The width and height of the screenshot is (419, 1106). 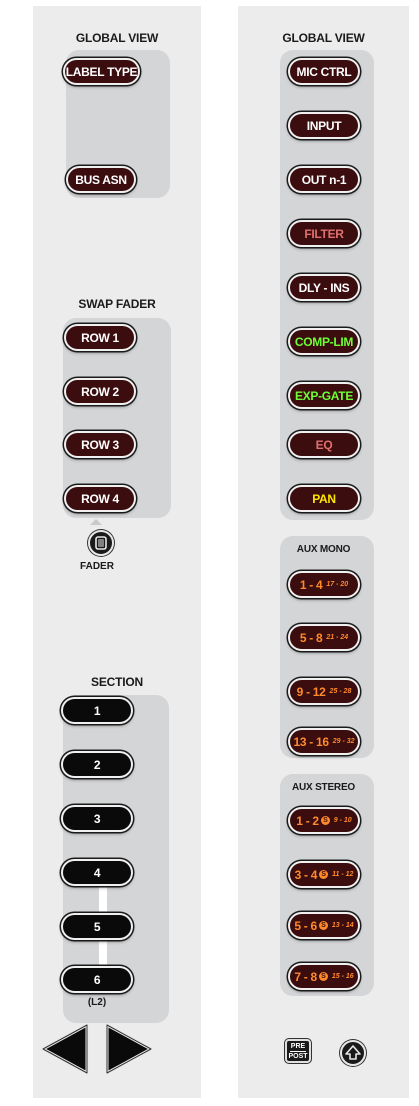 What do you see at coordinates (97, 926) in the screenshot?
I see `section-5-button: 5` at bounding box center [97, 926].